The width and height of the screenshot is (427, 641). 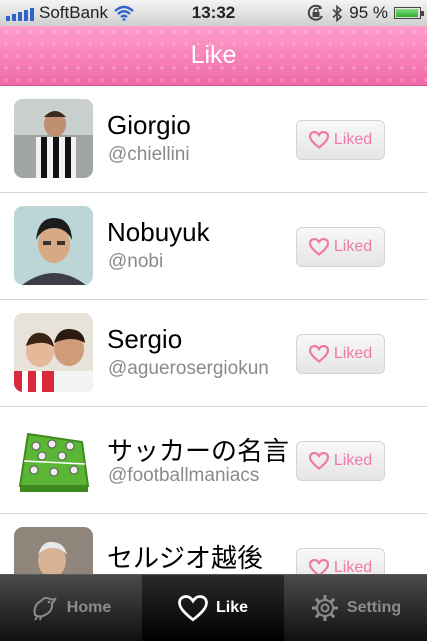 I want to click on gear-icon, so click(x=324, y=608).